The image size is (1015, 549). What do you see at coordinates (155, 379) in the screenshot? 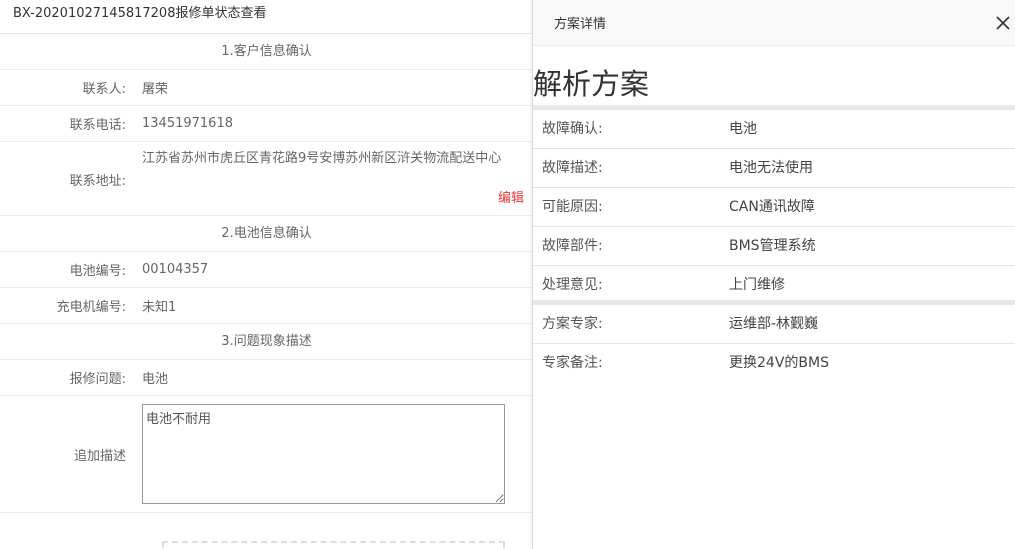
I see `issue-value: 电池` at bounding box center [155, 379].